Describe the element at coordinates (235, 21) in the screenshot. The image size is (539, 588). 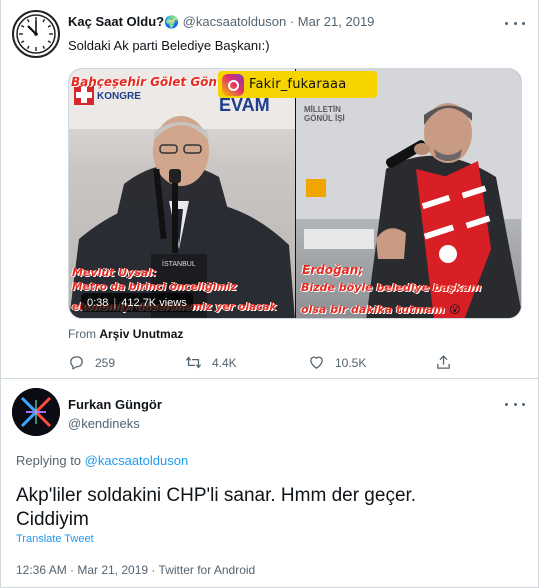
I see `author-handle: @kacsaatolduson` at that location.